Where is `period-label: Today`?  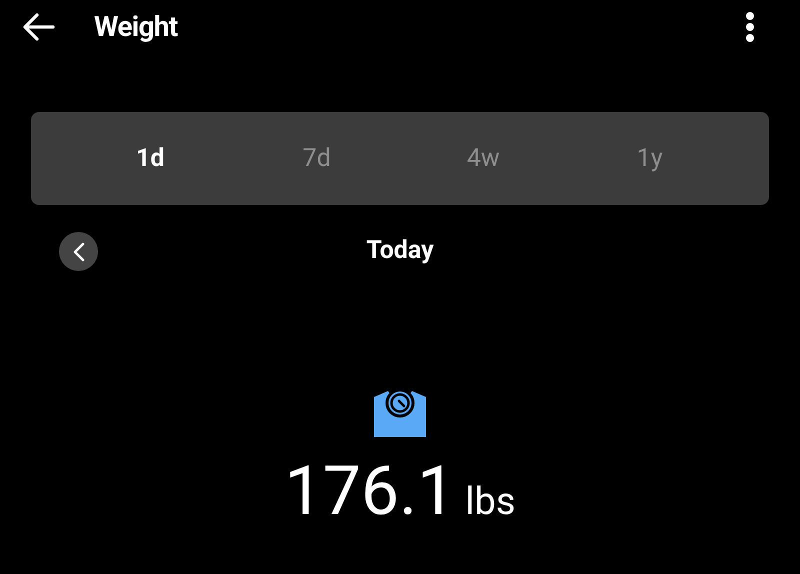
period-label: Today is located at coordinates (400, 251).